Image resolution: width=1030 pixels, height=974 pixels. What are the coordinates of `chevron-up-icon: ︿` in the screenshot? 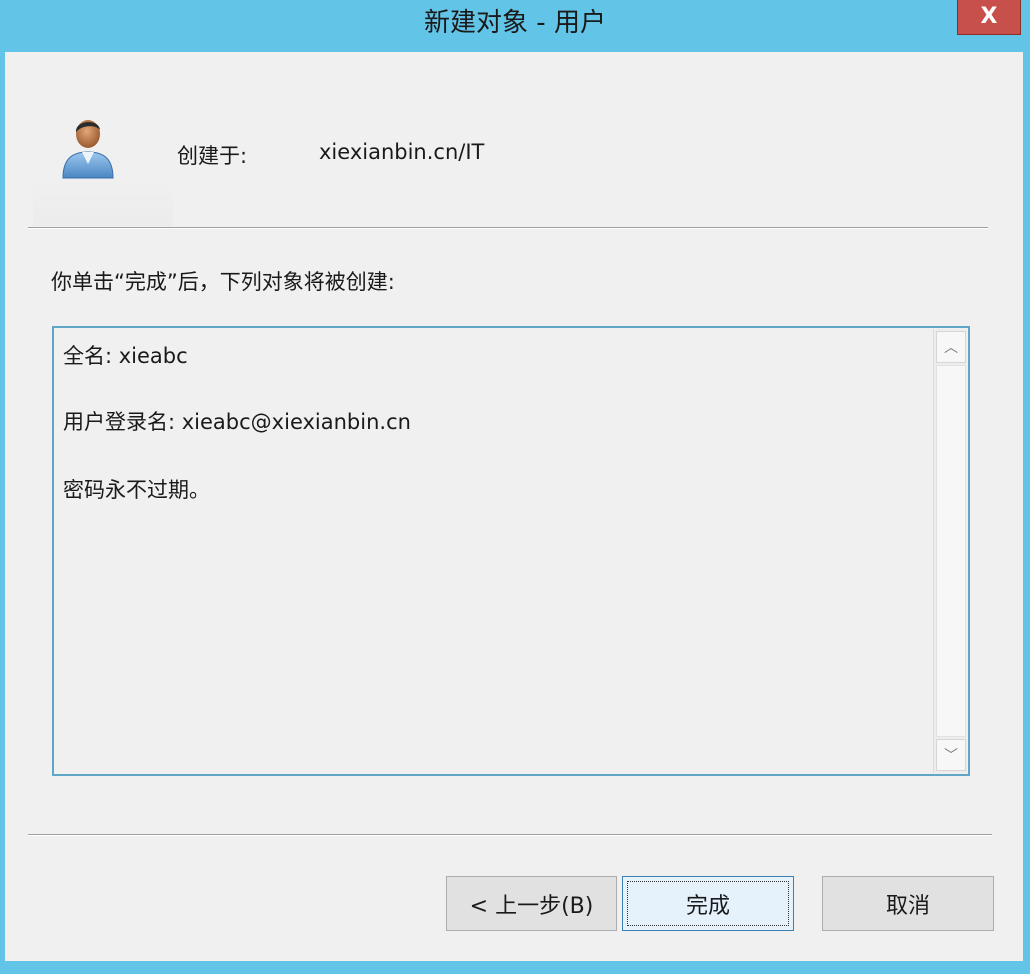 It's located at (951, 348).